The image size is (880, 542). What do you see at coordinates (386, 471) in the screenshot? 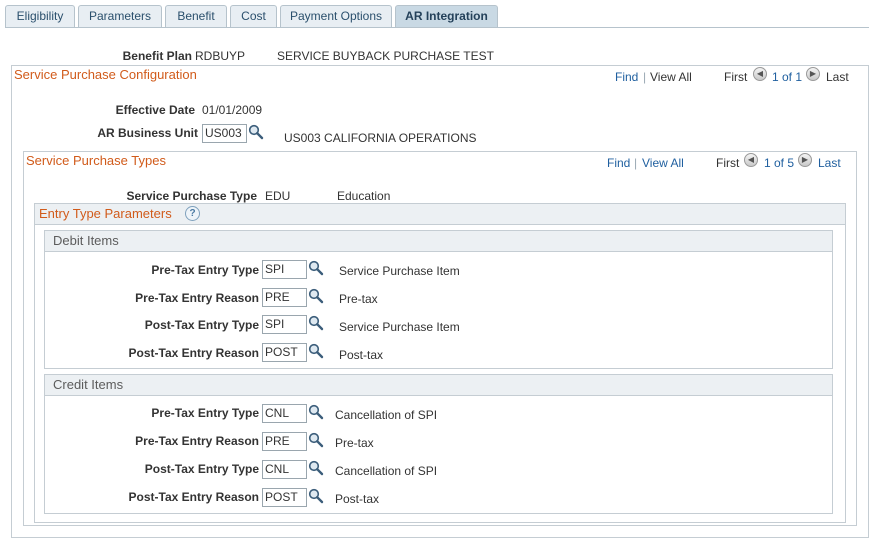
I see `credit-post-tax-entry-type-desc: Cancellation of SPI` at bounding box center [386, 471].